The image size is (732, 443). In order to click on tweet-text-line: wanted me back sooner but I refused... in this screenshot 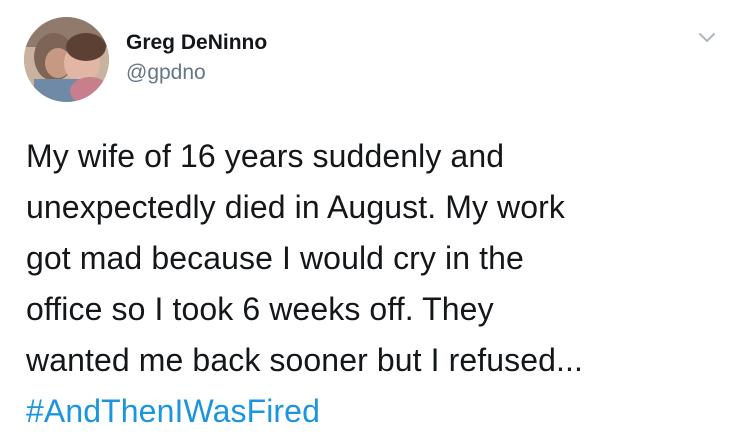, I will do `click(305, 360)`.